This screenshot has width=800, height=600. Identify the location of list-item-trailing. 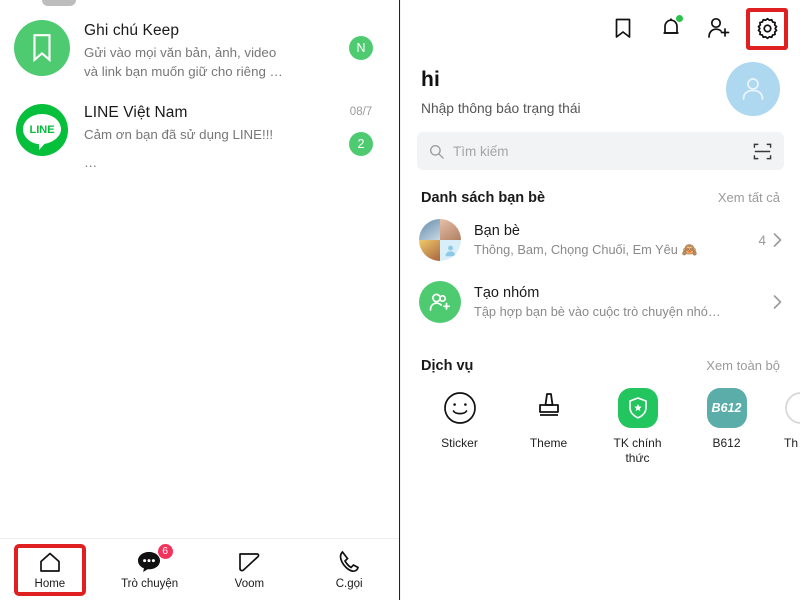
(774, 302).